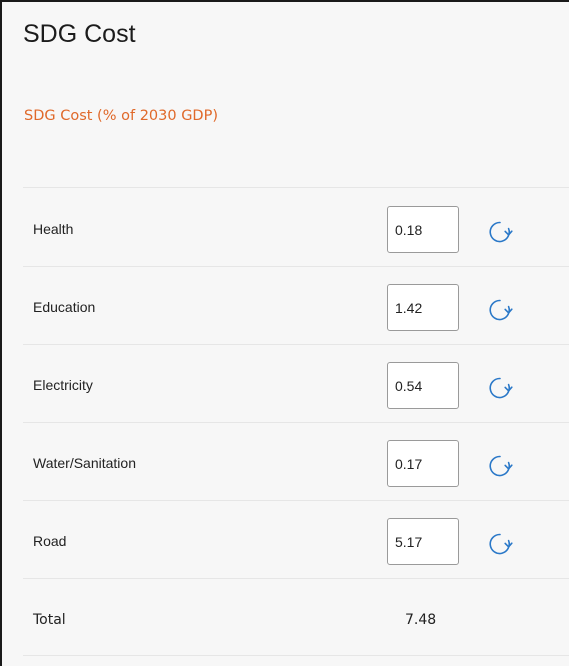  What do you see at coordinates (53, 229) in the screenshot?
I see `row-label-health: Health` at bounding box center [53, 229].